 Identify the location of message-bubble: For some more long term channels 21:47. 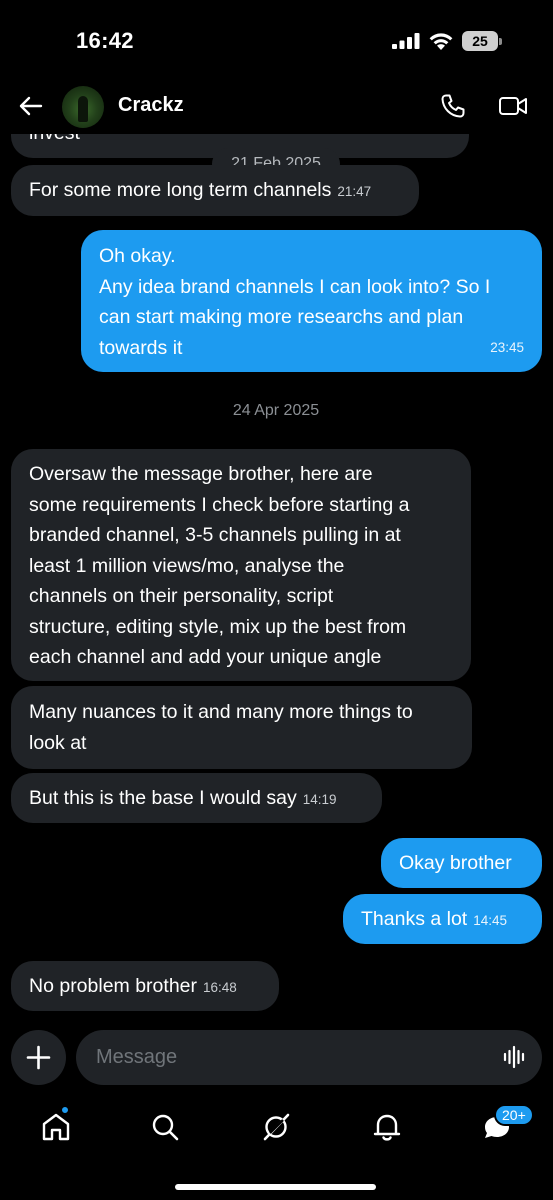
(215, 190).